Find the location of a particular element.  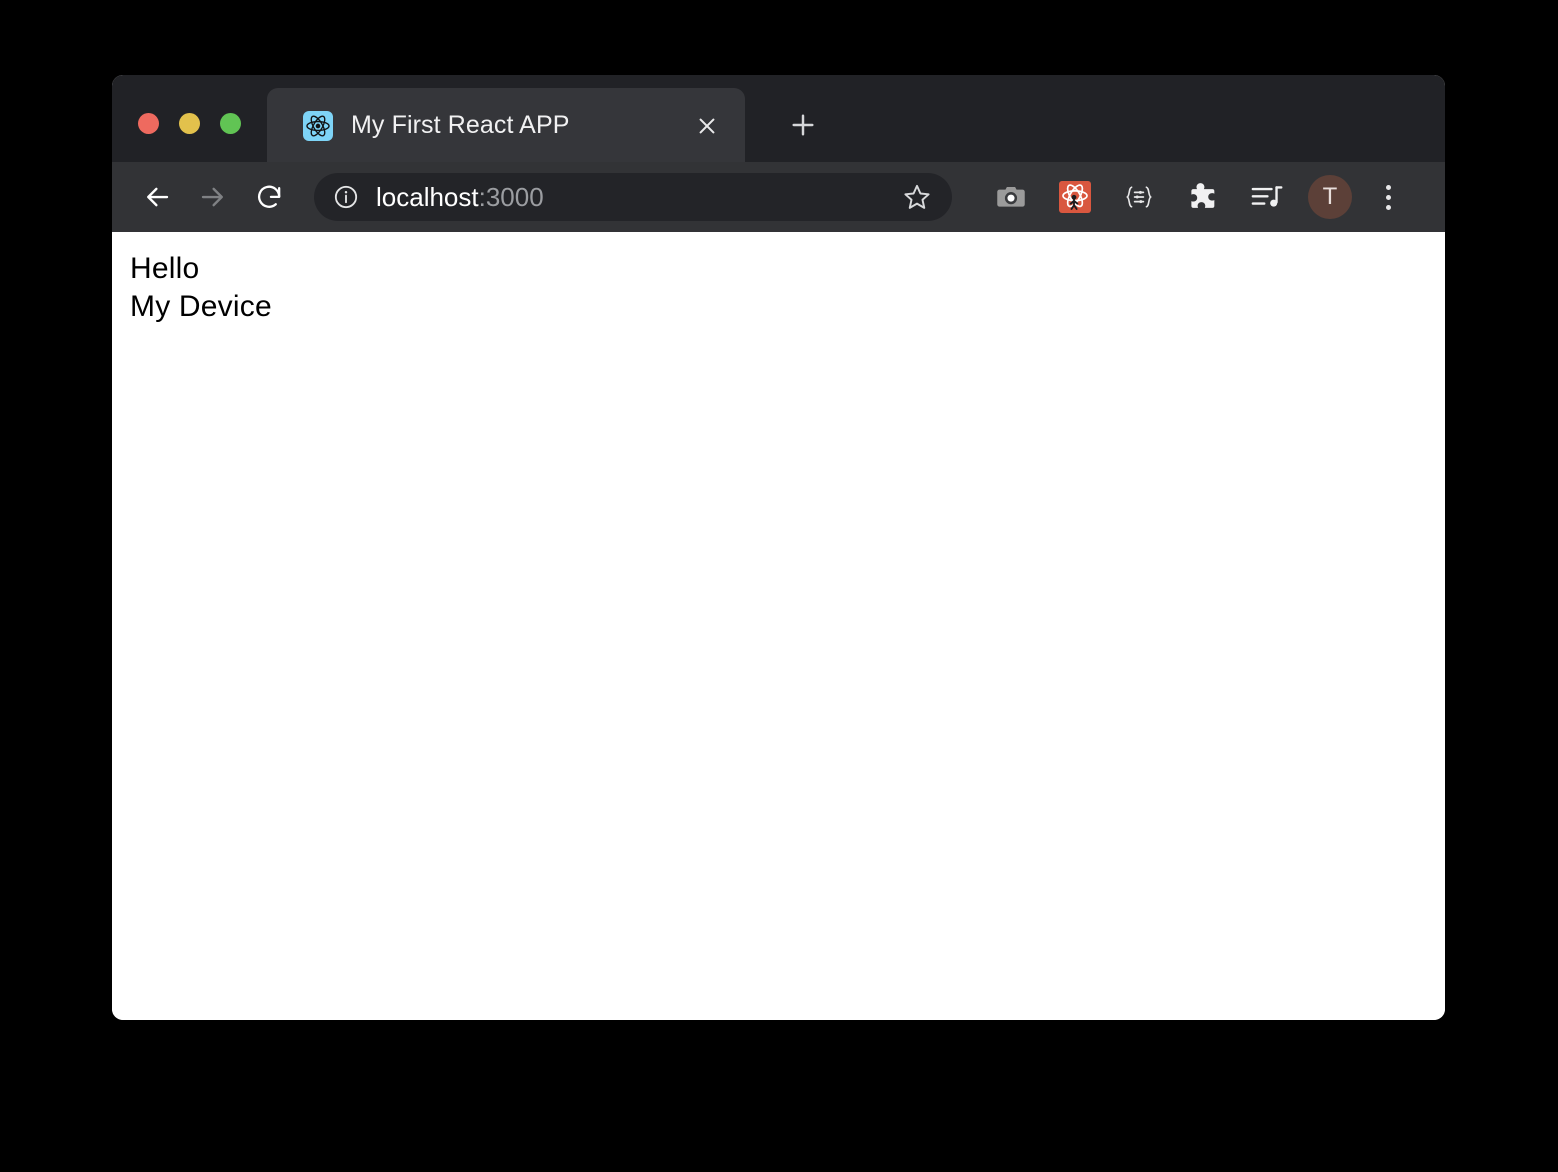

url-text: localhost:3000 is located at coordinates (460, 197).